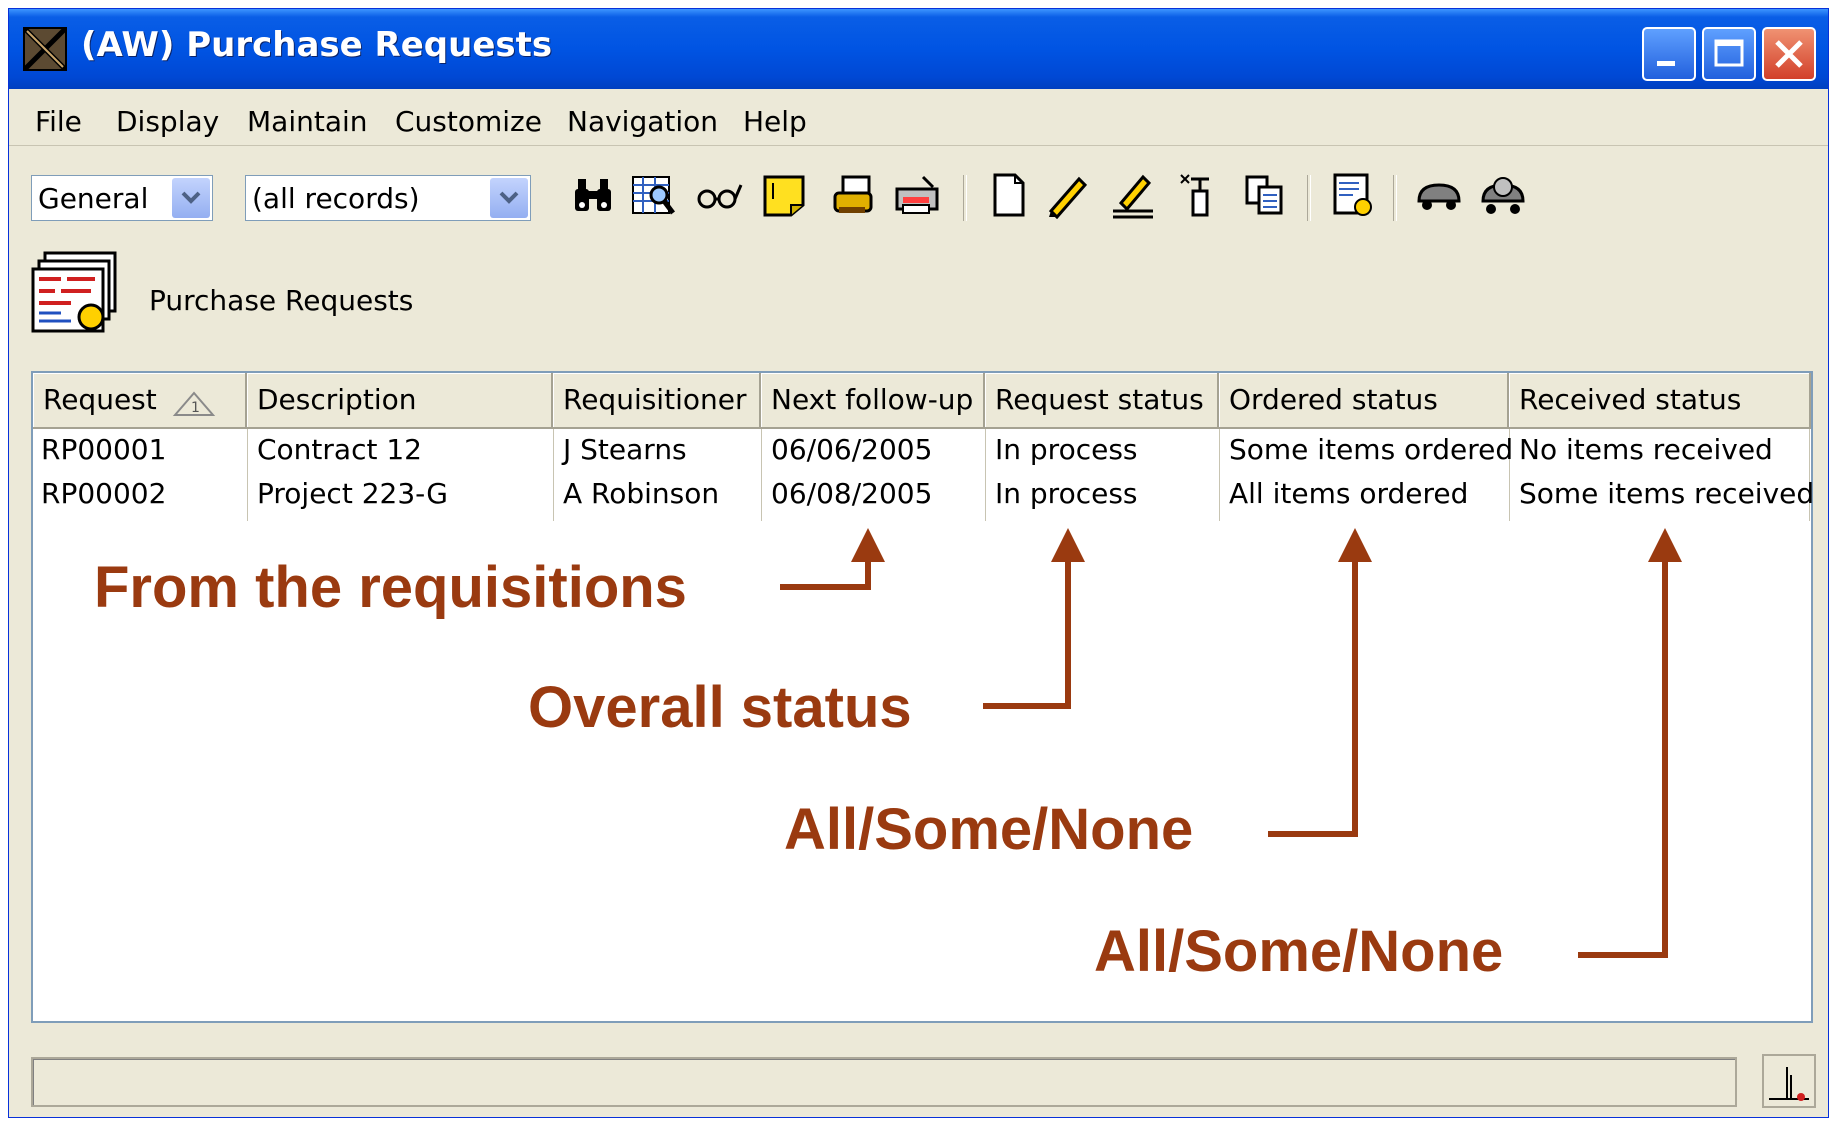 Image resolution: width=1839 pixels, height=1123 pixels. Describe the element at coordinates (720, 707) in the screenshot. I see `annotation-overall-status: Overall status` at that location.